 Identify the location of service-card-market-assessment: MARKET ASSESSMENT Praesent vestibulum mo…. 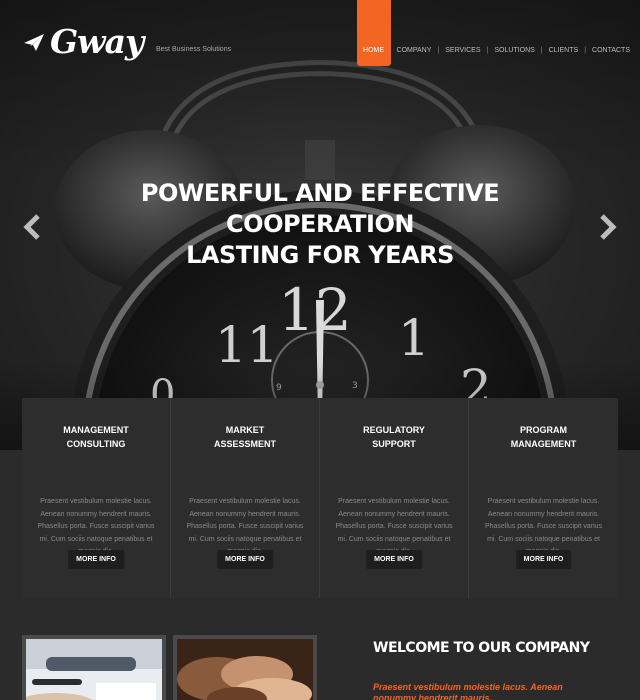
(245, 498).